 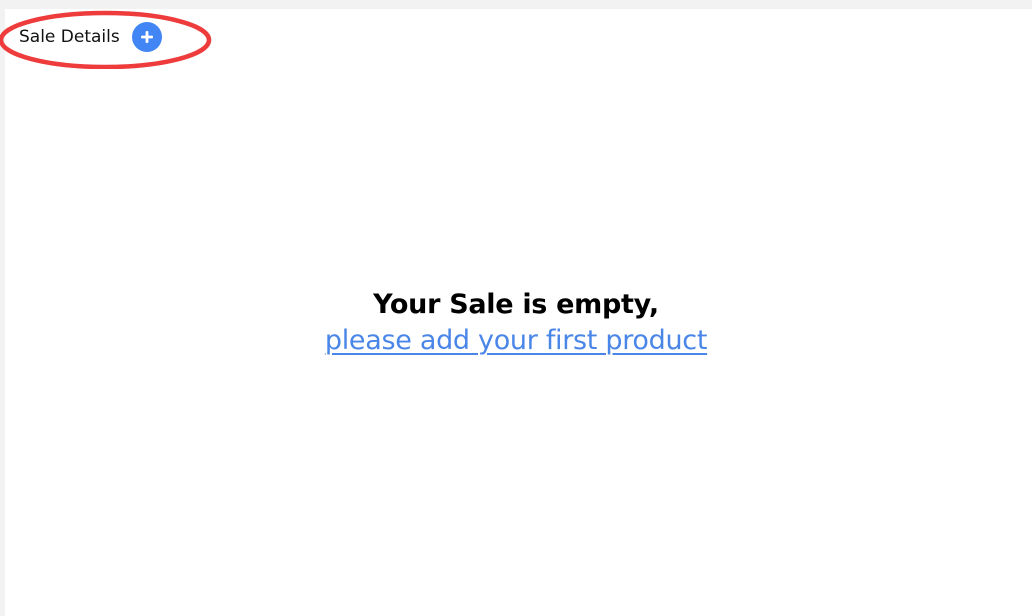 What do you see at coordinates (516, 304) in the screenshot?
I see `empty-sale-title: Your Sale is empty,` at bounding box center [516, 304].